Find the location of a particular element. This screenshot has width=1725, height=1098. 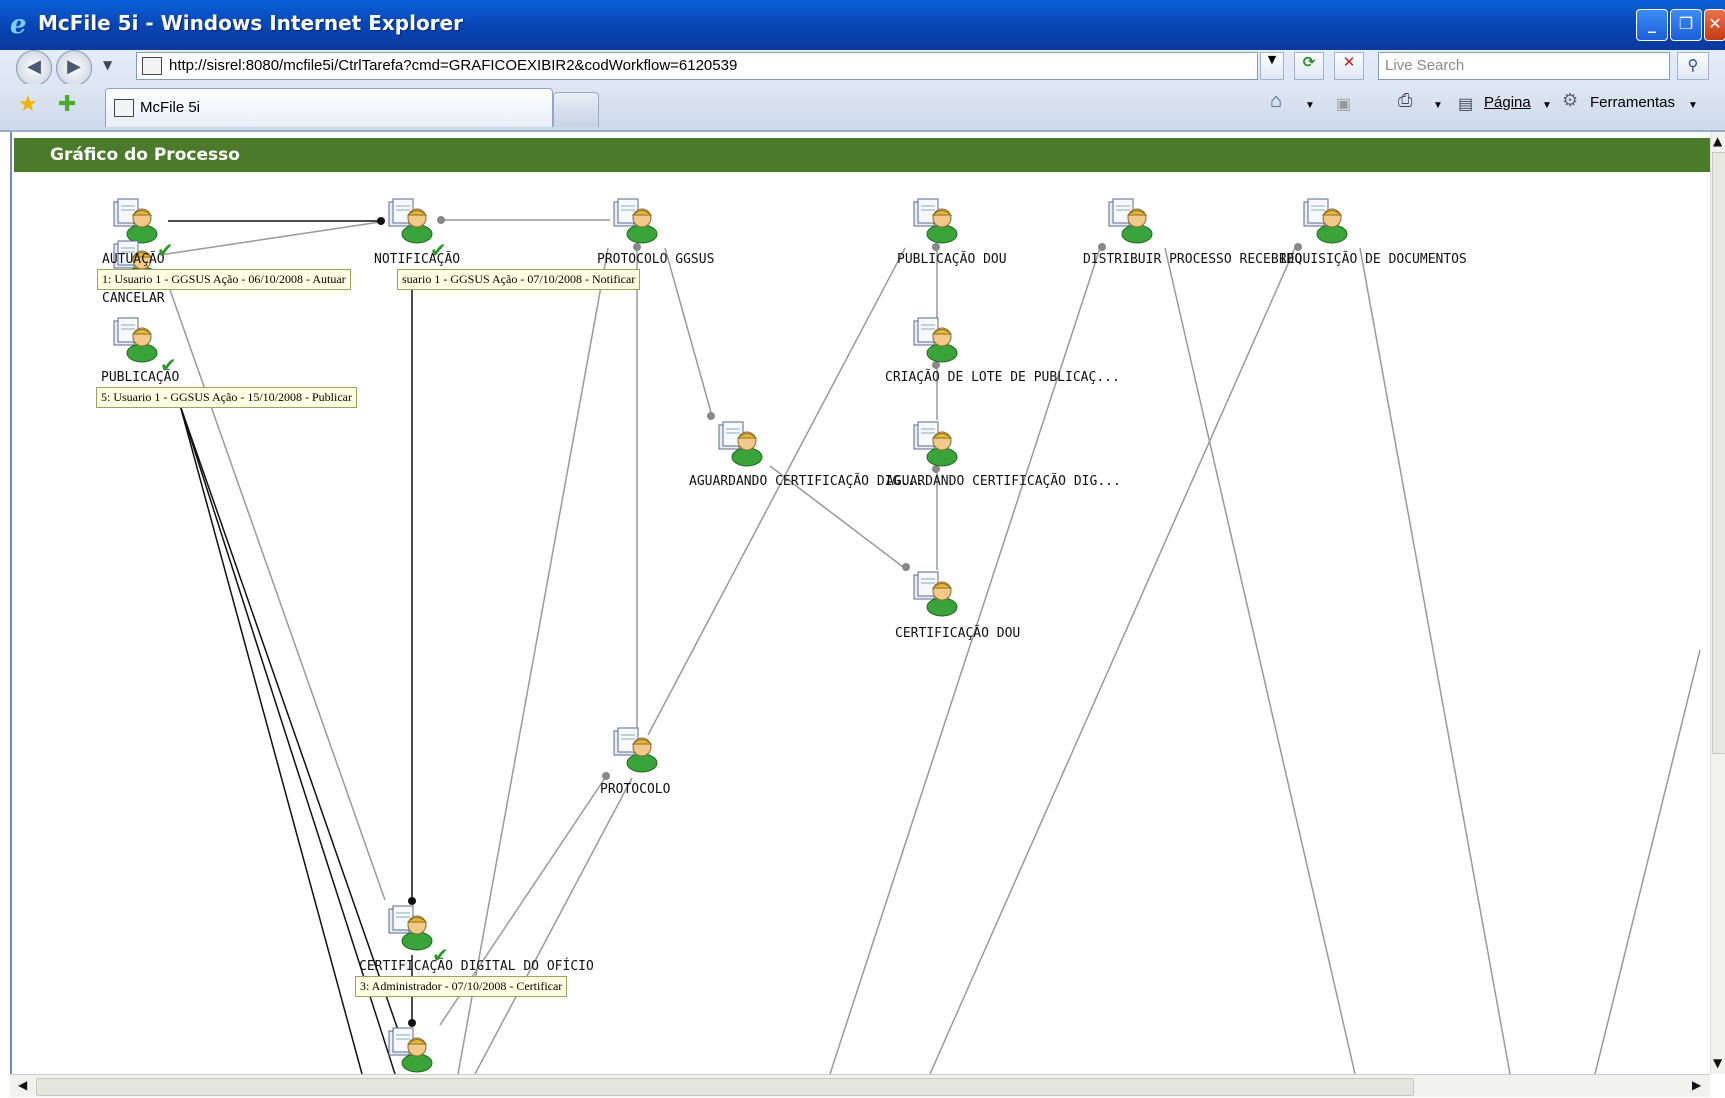

node-label-requisicao-documentos: REQUISIÇÃO DE DOCUMENTOS is located at coordinates (1373, 259).